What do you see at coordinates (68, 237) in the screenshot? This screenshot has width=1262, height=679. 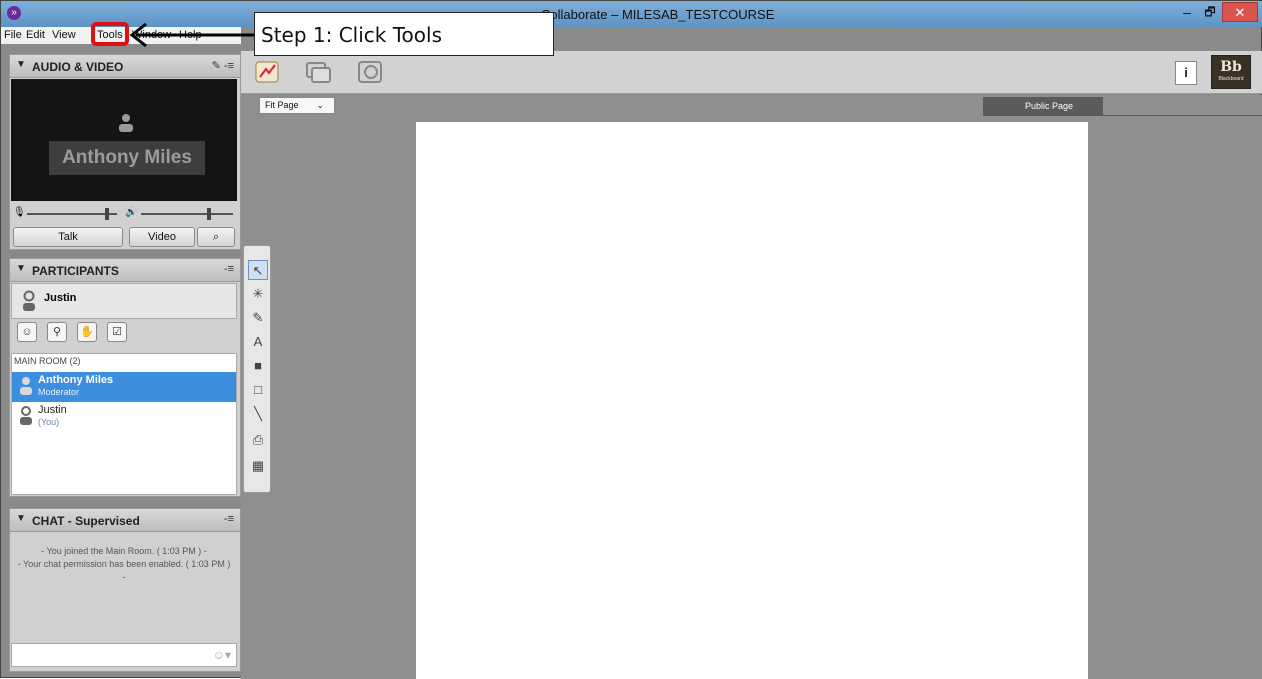 I see `talk-button: Talk` at bounding box center [68, 237].